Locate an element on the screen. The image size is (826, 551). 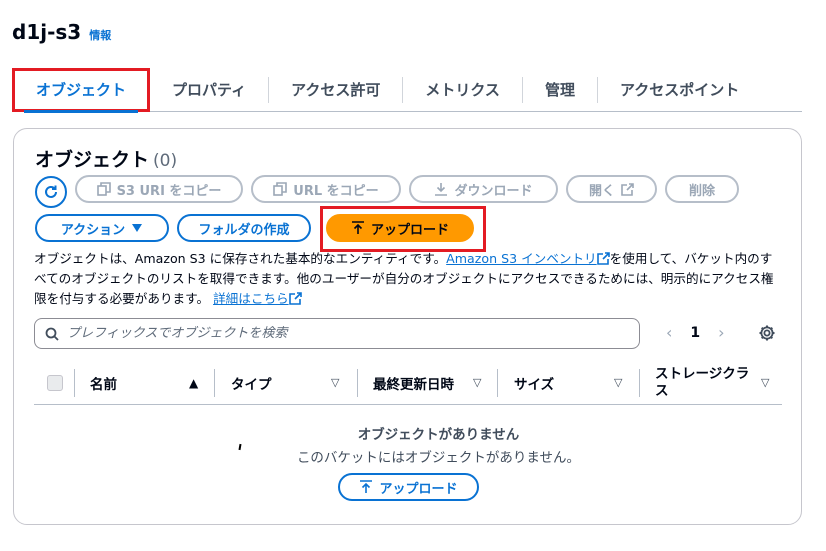
next-page-icon: › is located at coordinates (721, 332).